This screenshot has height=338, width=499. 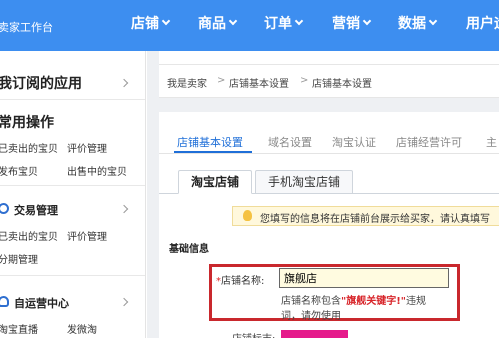 What do you see at coordinates (82, 328) in the screenshot?
I see `sidebar-link-weitao: 发微淘` at bounding box center [82, 328].